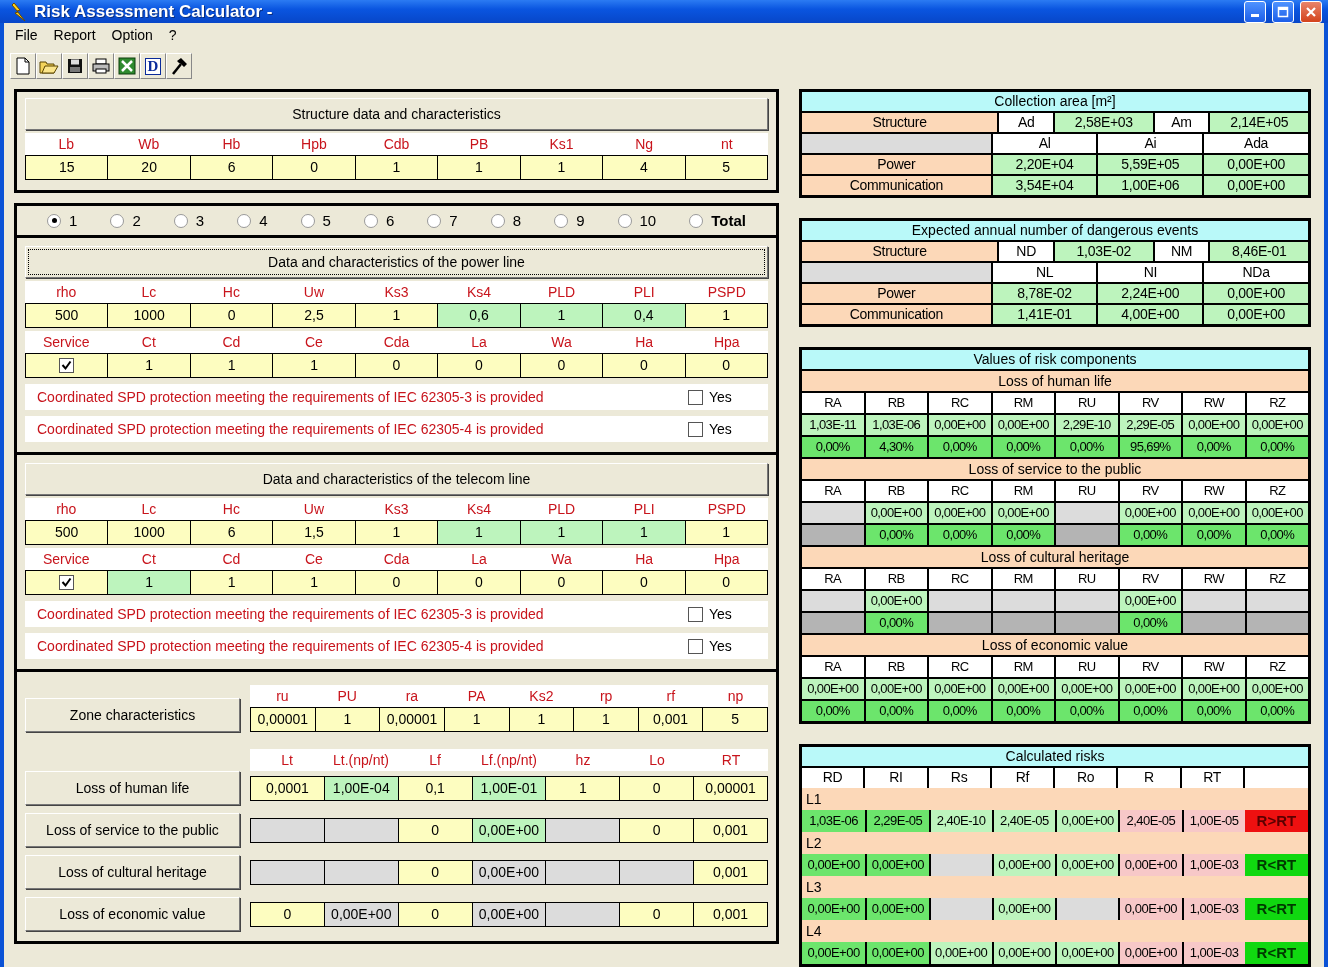 This screenshot has height=967, width=1328. I want to click on column-header: R, so click(1150, 778).